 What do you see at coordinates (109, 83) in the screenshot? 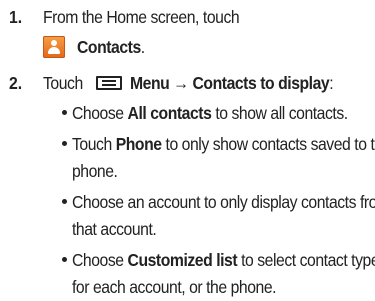
I see `menu-icon` at bounding box center [109, 83].